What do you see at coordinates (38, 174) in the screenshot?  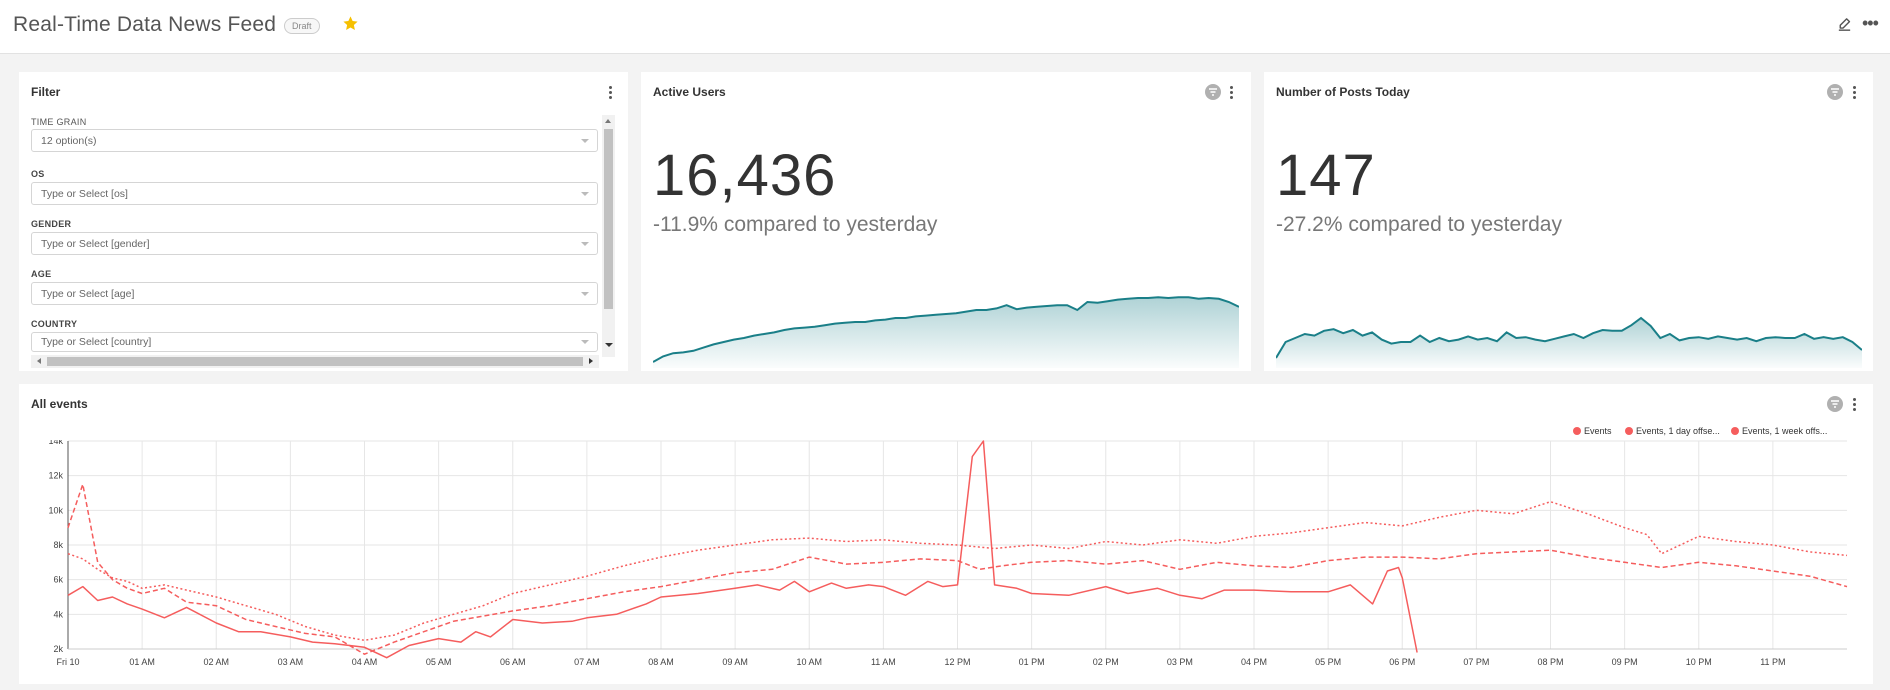 I see `os-label: OS` at bounding box center [38, 174].